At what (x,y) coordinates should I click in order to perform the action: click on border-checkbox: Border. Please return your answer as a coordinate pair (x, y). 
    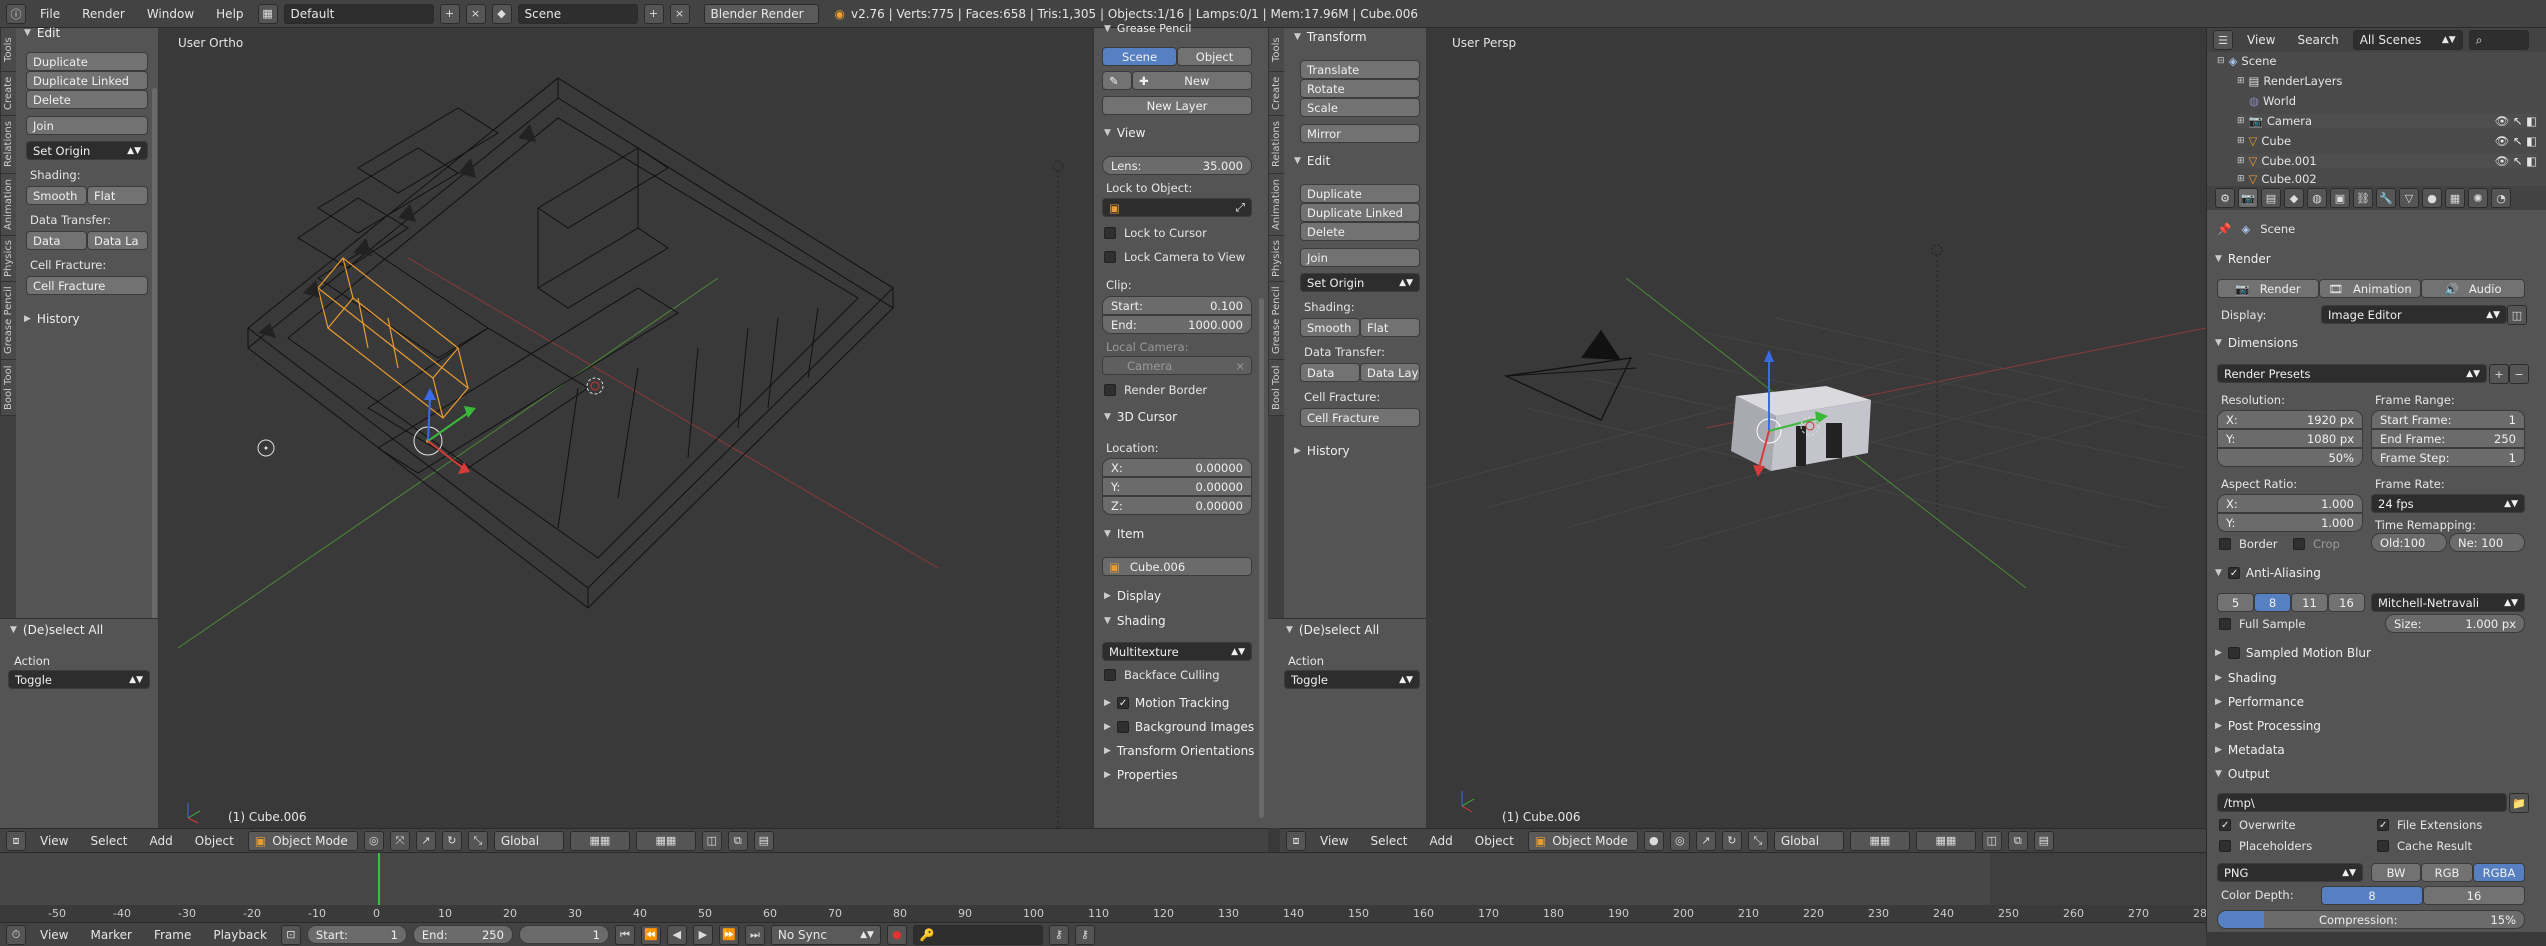
    Looking at the image, I should click on (2248, 544).